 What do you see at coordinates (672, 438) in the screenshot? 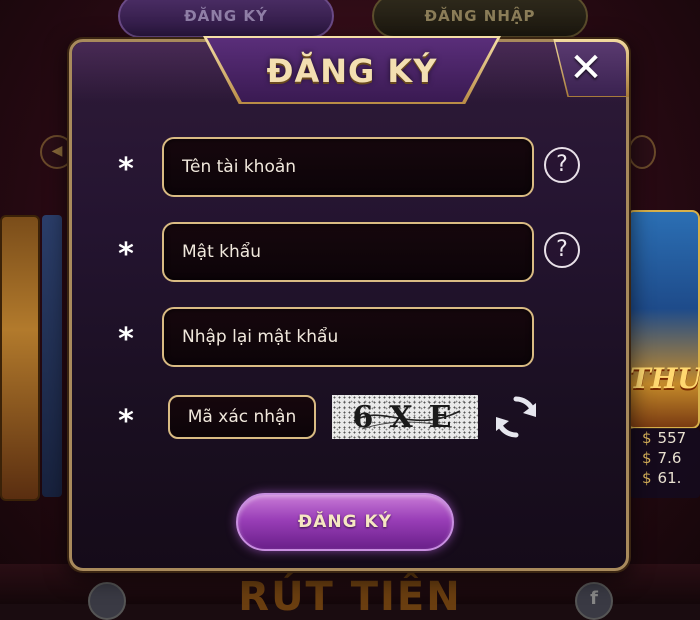
I see `jackpot-value: 557` at bounding box center [672, 438].